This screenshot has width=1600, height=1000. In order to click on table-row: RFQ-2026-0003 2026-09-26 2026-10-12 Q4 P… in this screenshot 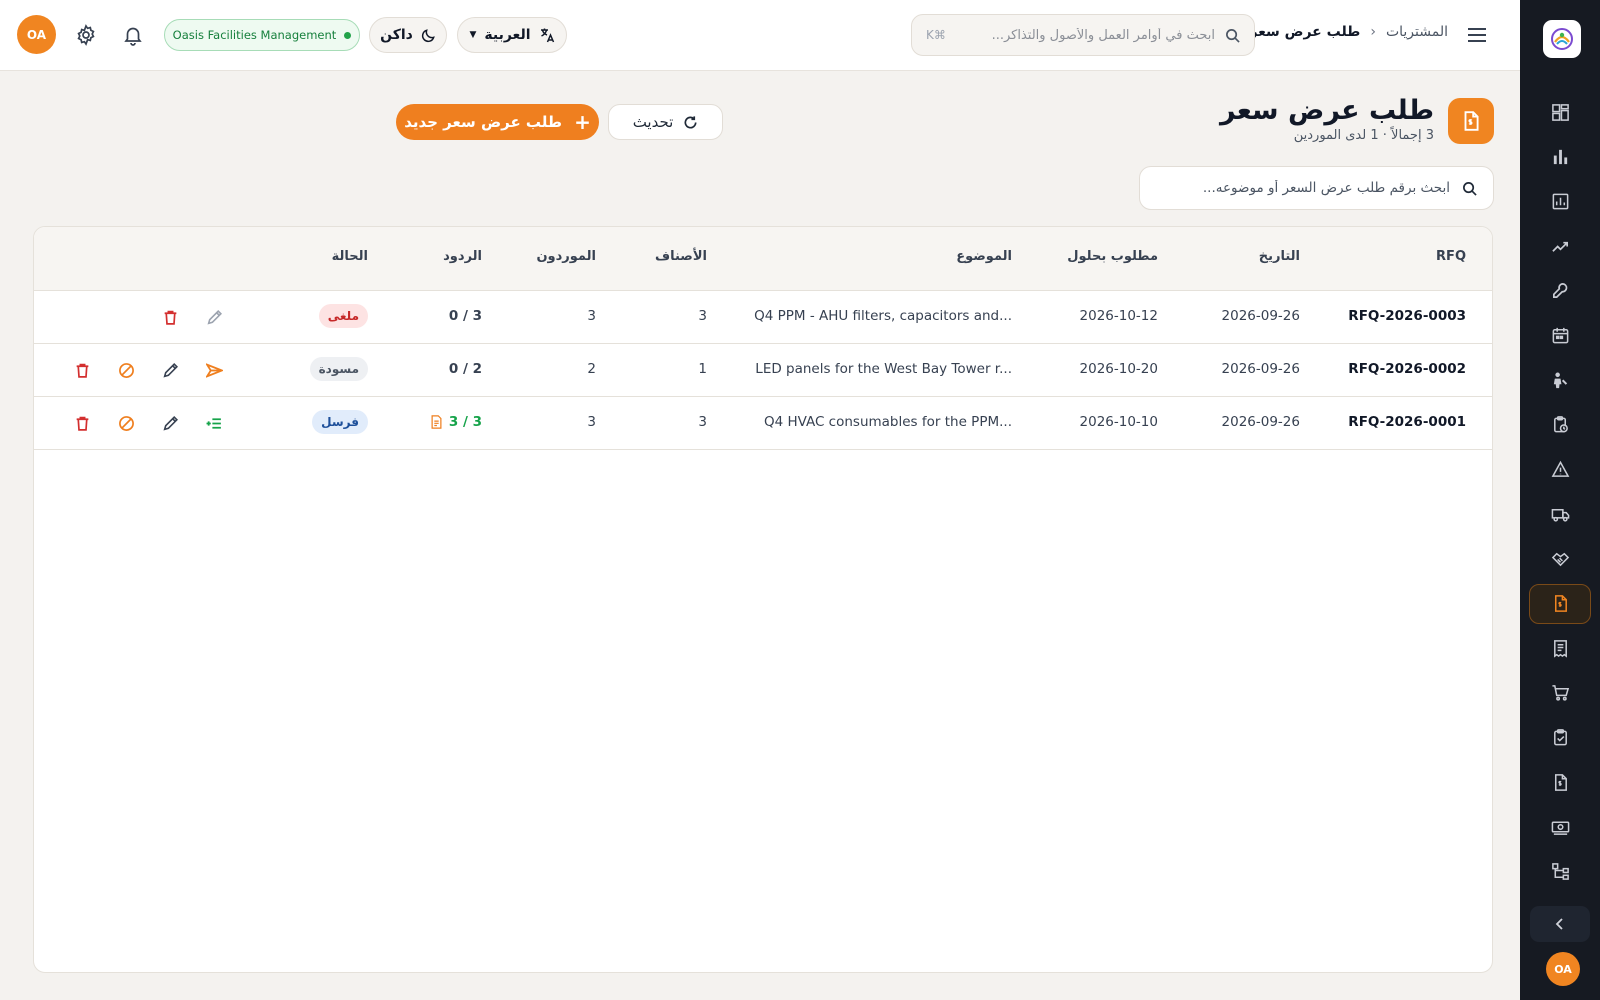, I will do `click(763, 317)`.